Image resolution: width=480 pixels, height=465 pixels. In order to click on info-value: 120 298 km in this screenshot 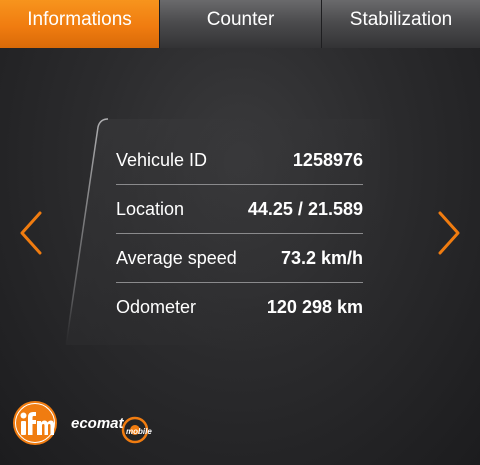, I will do `click(314, 307)`.